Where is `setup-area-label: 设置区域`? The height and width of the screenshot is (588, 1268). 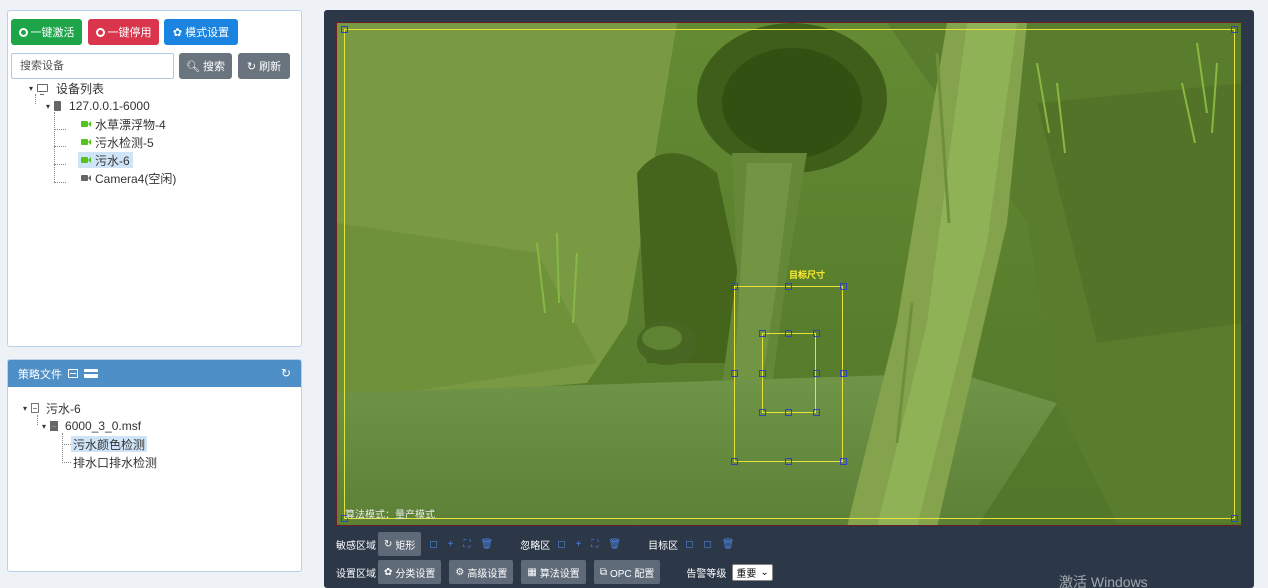 setup-area-label: 设置区域 is located at coordinates (356, 574).